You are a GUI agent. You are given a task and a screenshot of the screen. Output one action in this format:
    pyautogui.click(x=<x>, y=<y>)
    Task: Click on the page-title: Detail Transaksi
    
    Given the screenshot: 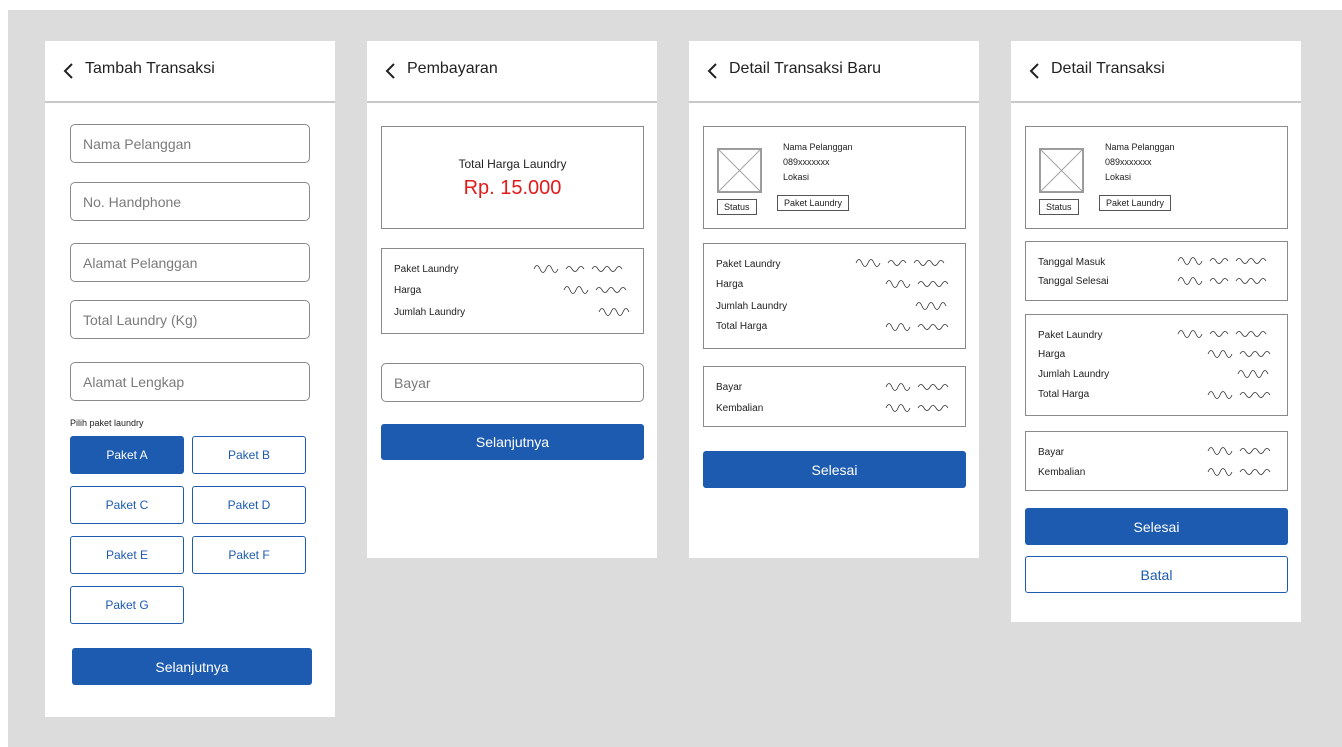 What is the action you would take?
    pyautogui.click(x=1108, y=68)
    